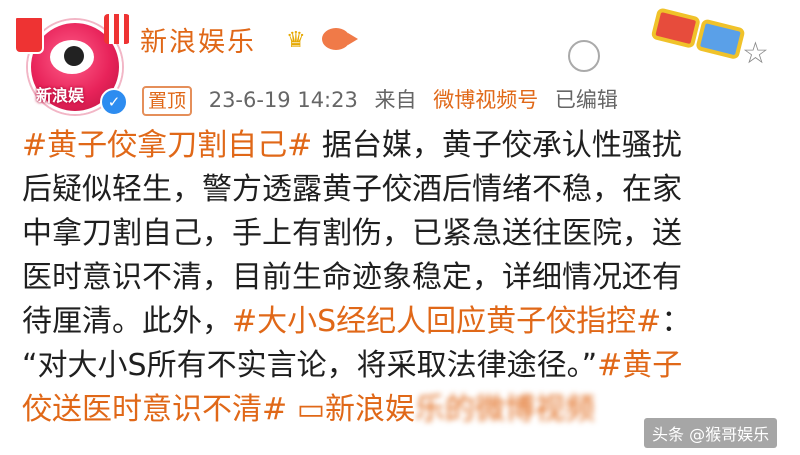 The width and height of the screenshot is (800, 455). I want to click on avatar-pupil-icon, so click(74, 56).